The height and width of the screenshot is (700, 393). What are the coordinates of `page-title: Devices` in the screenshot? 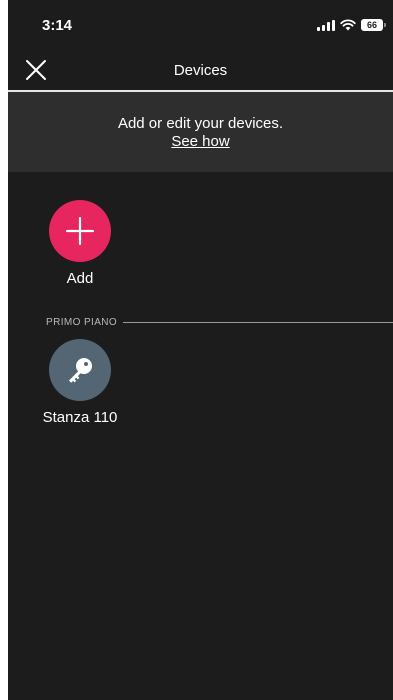 It's located at (200, 70).